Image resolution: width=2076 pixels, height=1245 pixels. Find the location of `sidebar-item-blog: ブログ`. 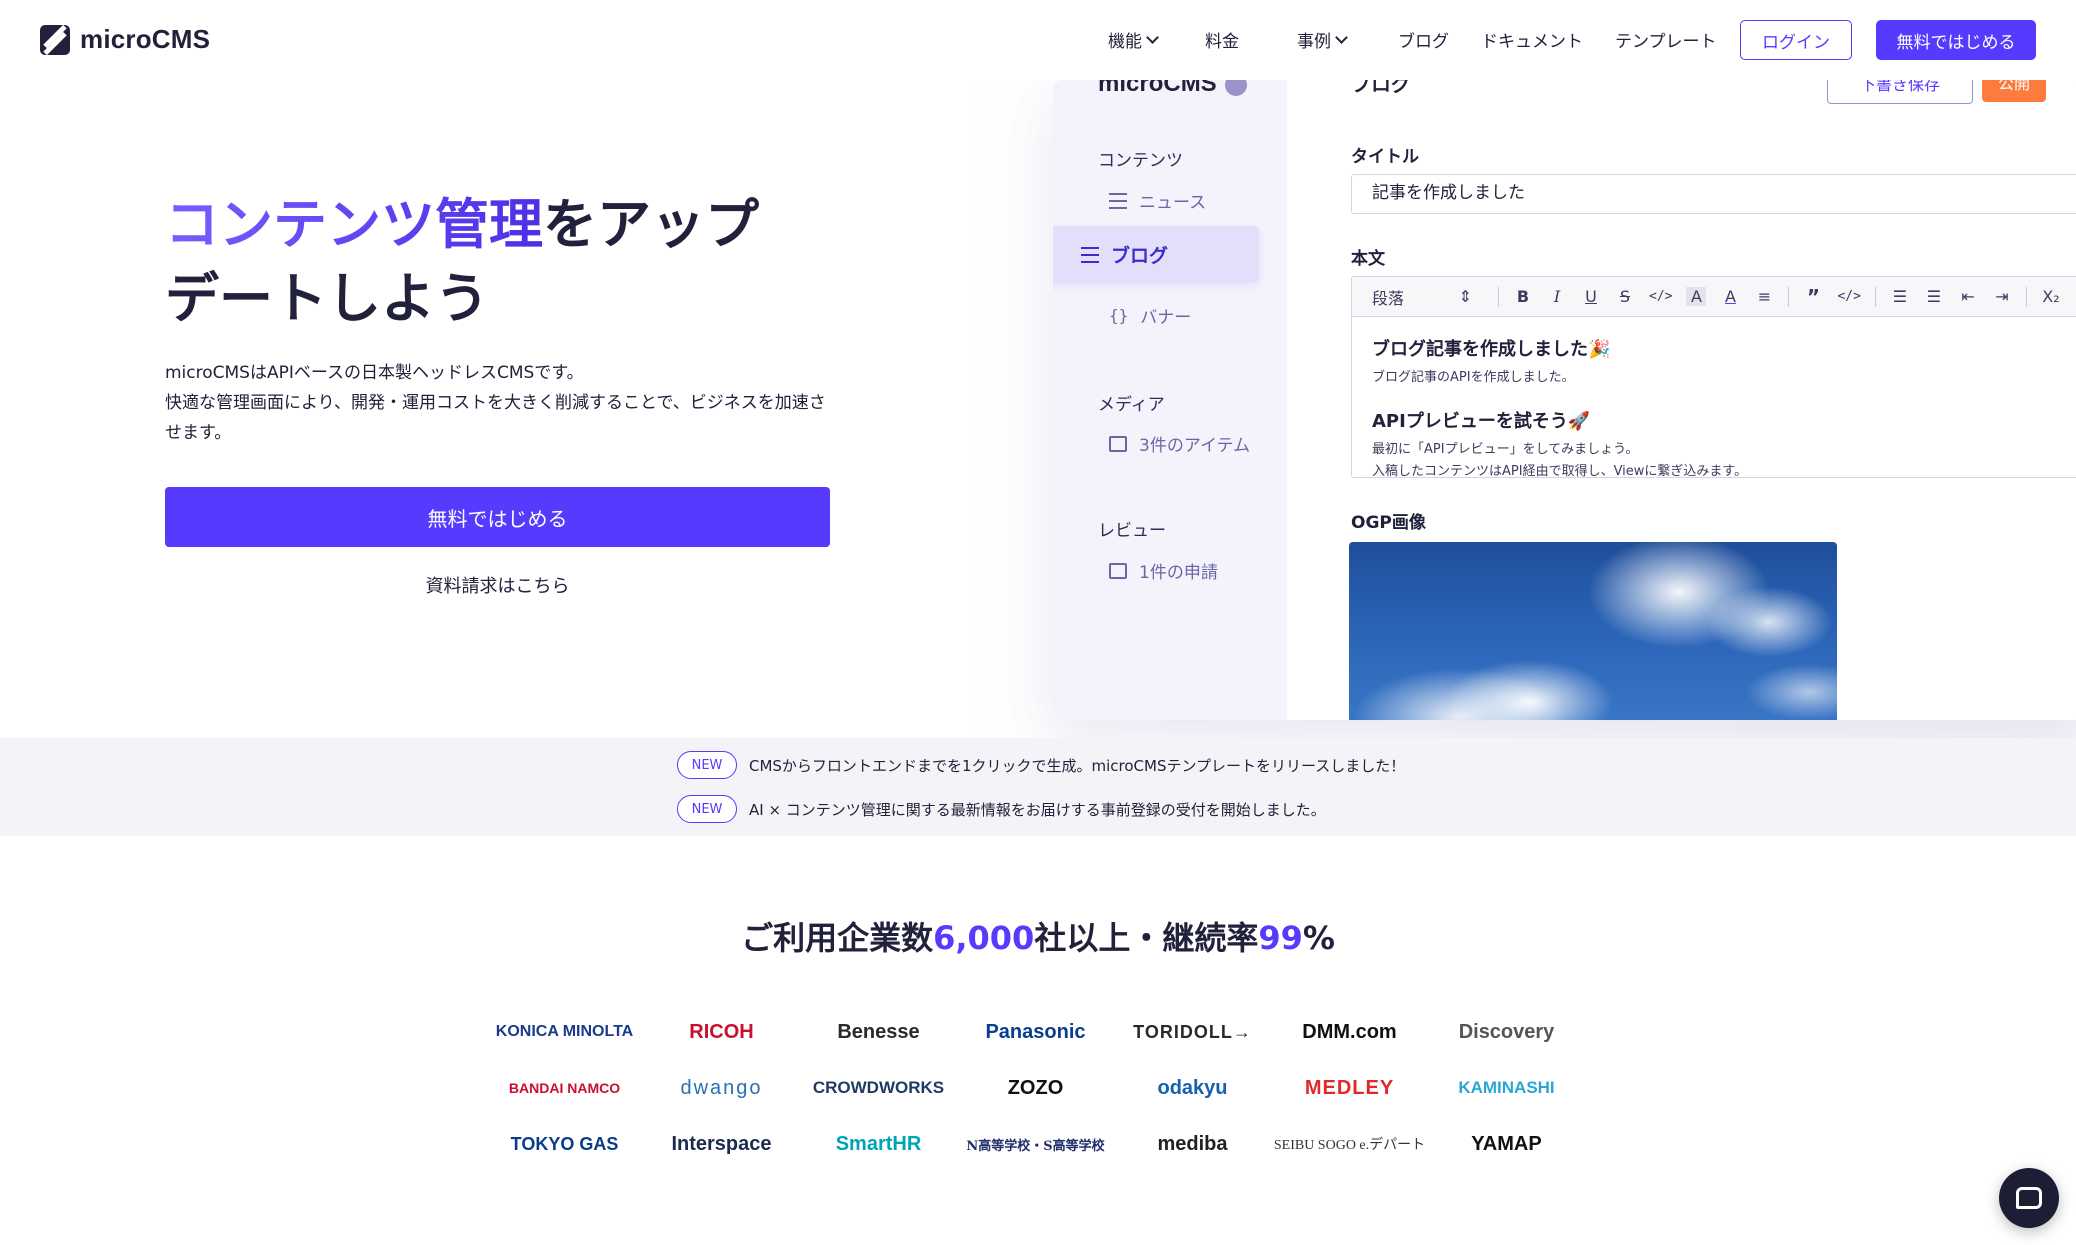

sidebar-item-blog: ブログ is located at coordinates (1124, 254).